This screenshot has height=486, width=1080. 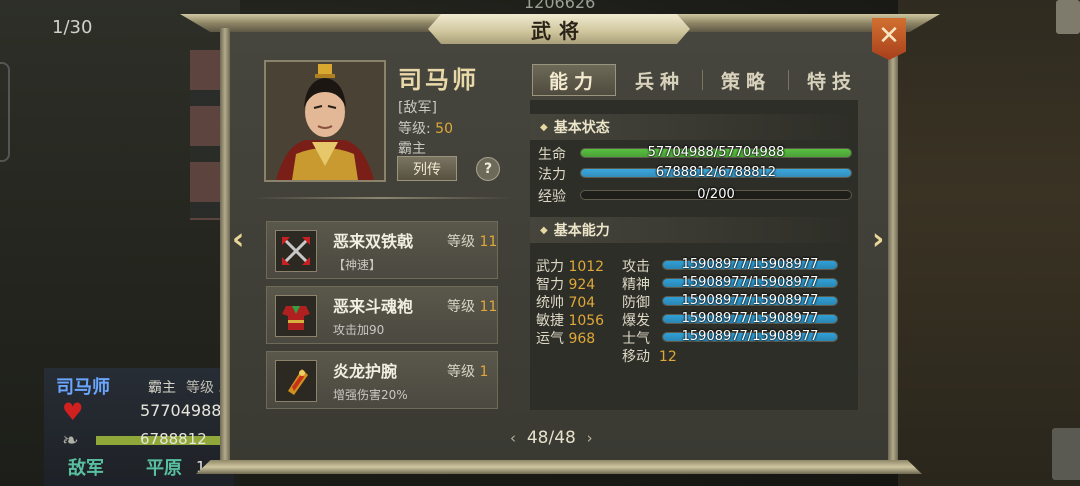 I want to click on hero-level-label: 等级:, so click(x=414, y=129).